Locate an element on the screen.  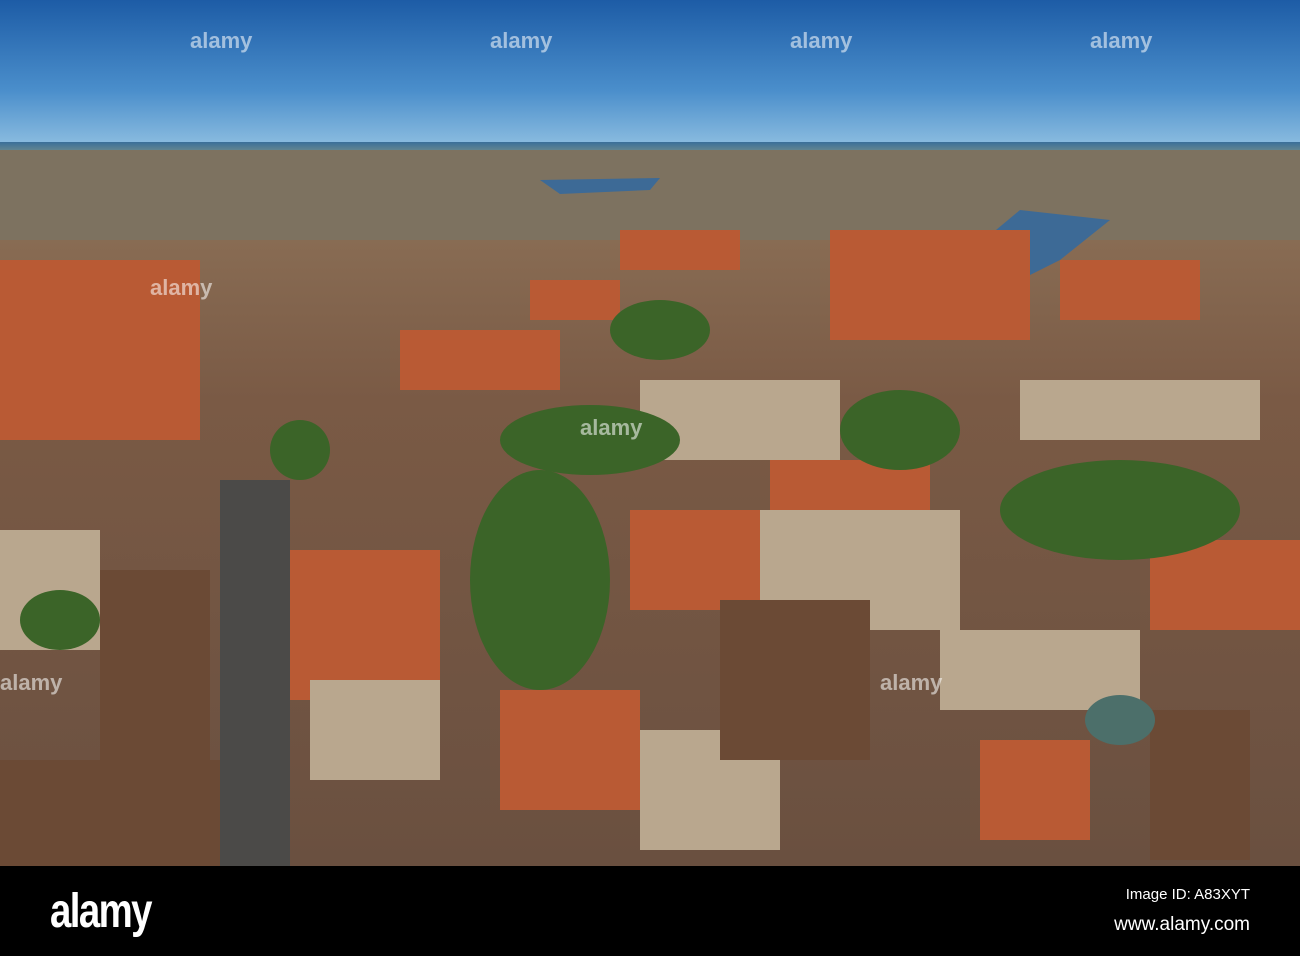
site-url: www.alamy.com is located at coordinates (1182, 924).